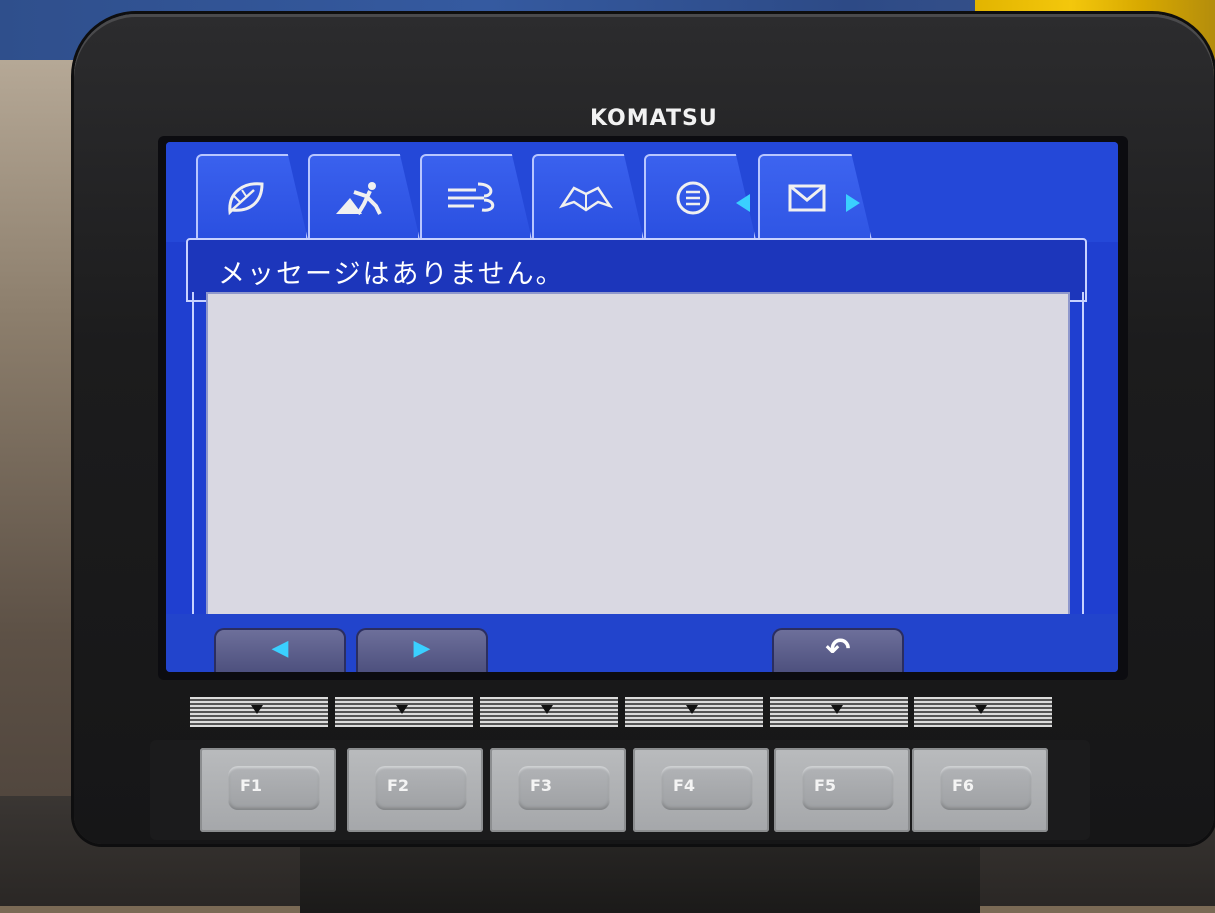 The height and width of the screenshot is (913, 1215). Describe the element at coordinates (469, 198) in the screenshot. I see `air-flow-icon` at that location.